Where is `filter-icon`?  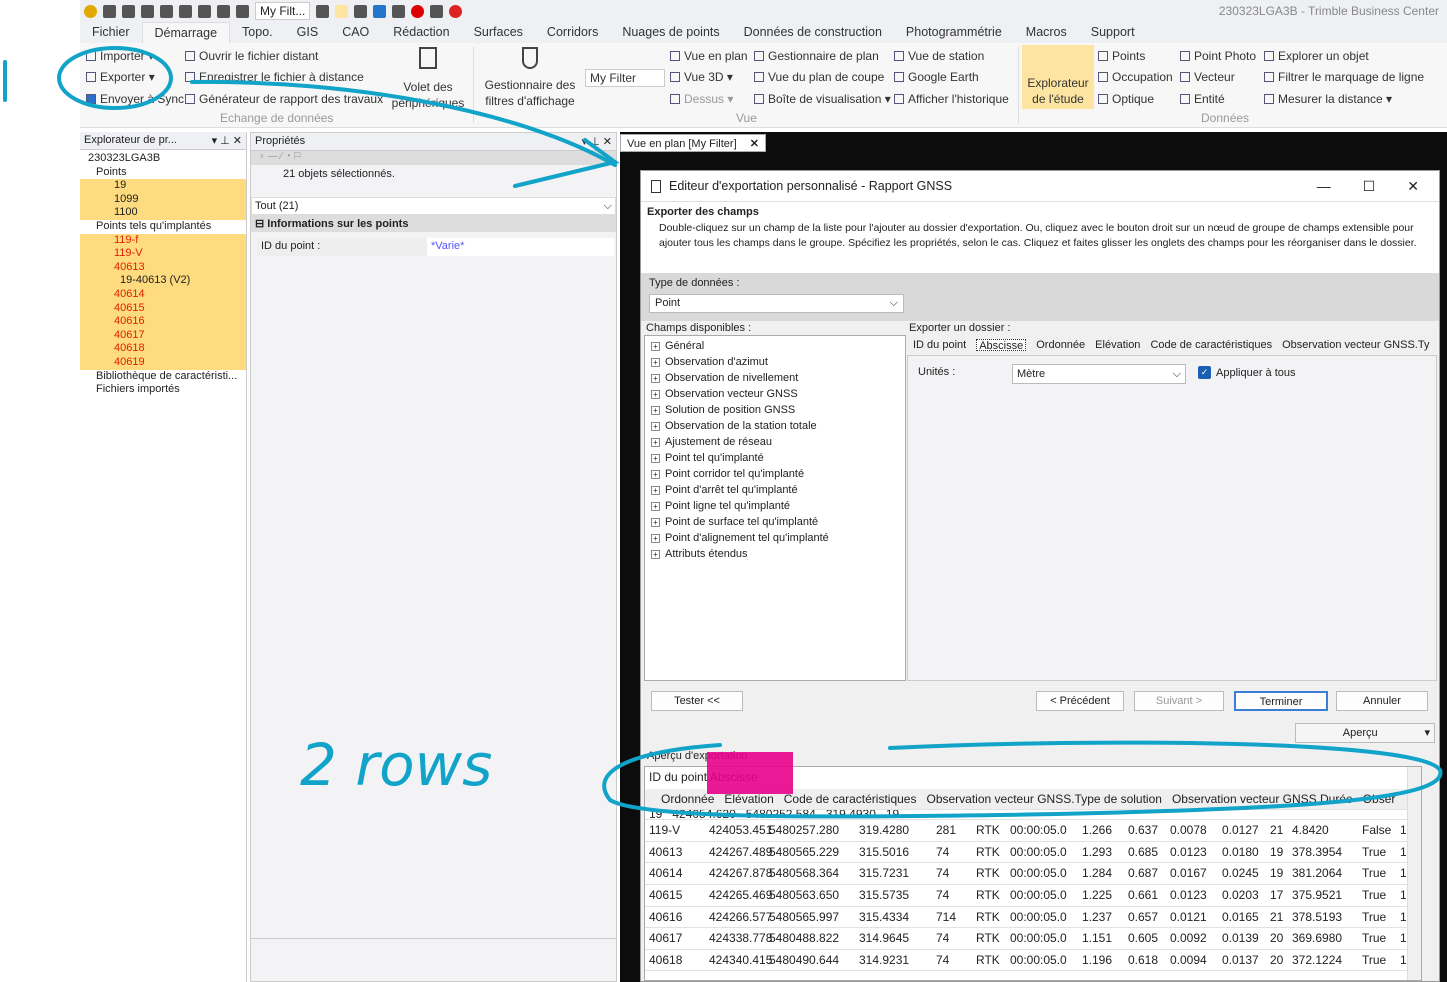
filter-icon is located at coordinates (323, 11).